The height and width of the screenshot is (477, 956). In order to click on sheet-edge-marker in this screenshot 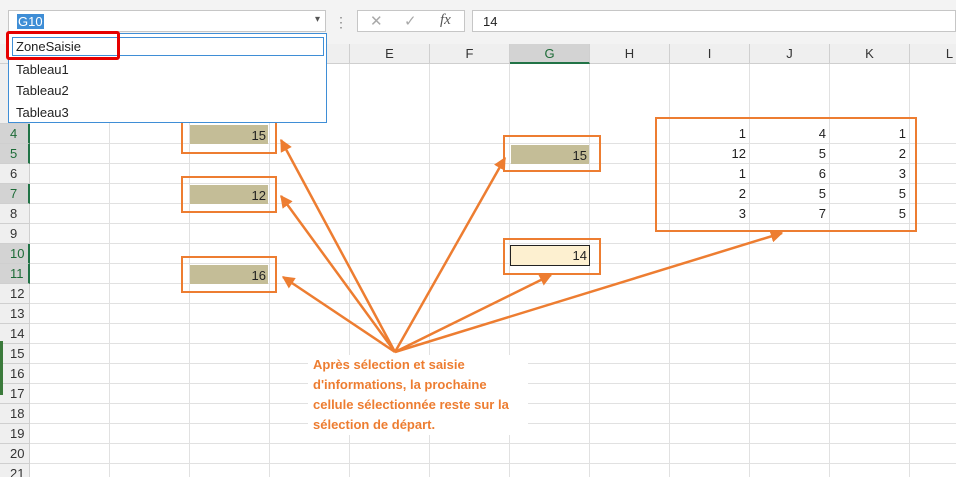, I will do `click(1, 368)`.